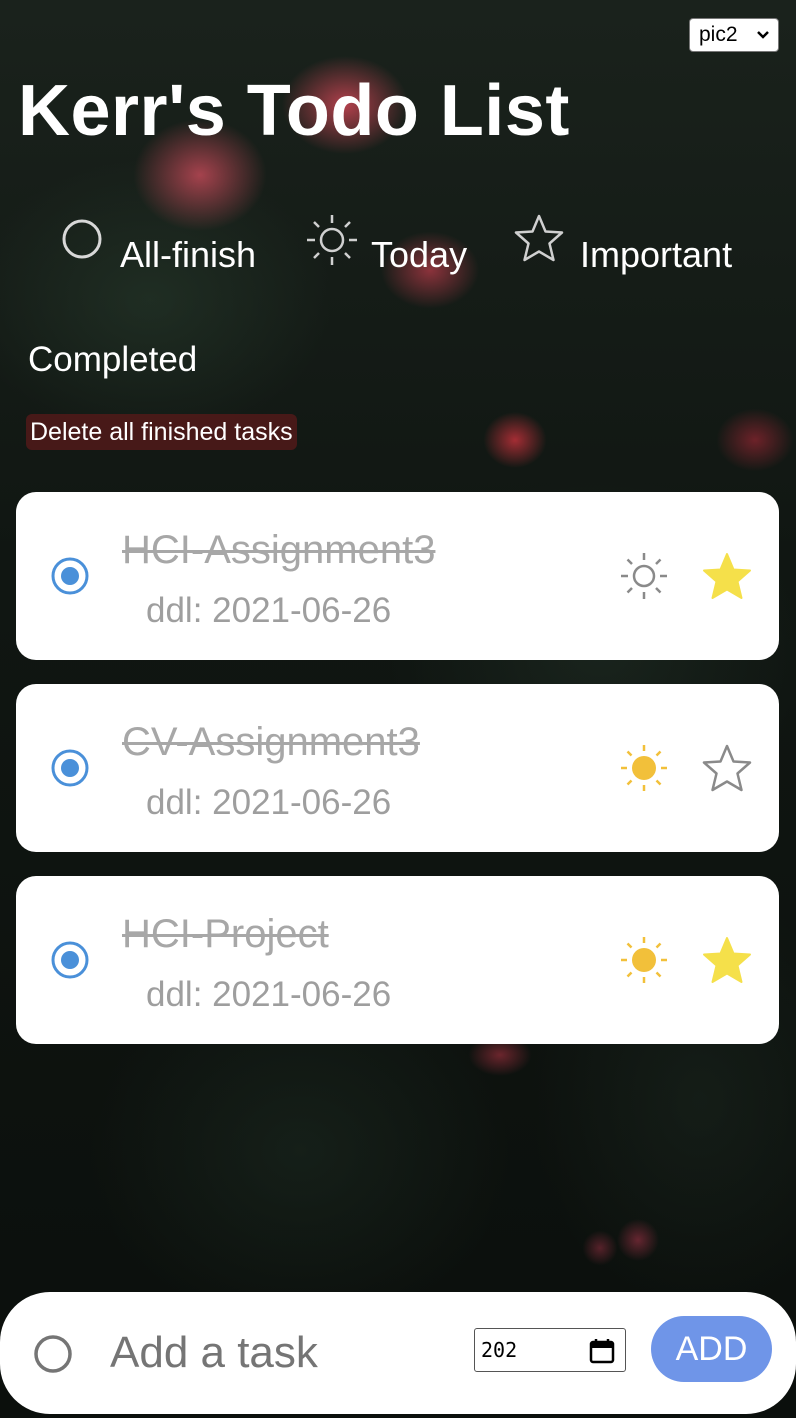  What do you see at coordinates (398, 1353) in the screenshot?
I see `add-task-bar: Add a task 202 ADD` at bounding box center [398, 1353].